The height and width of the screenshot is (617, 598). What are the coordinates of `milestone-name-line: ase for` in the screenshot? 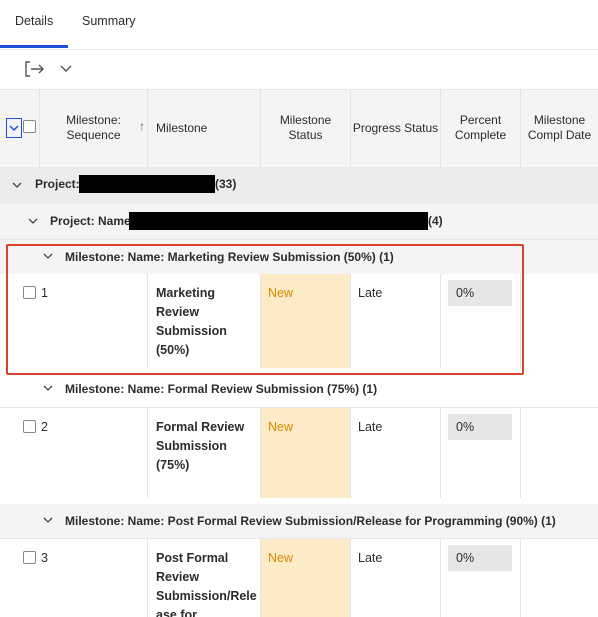 It's located at (176, 612).